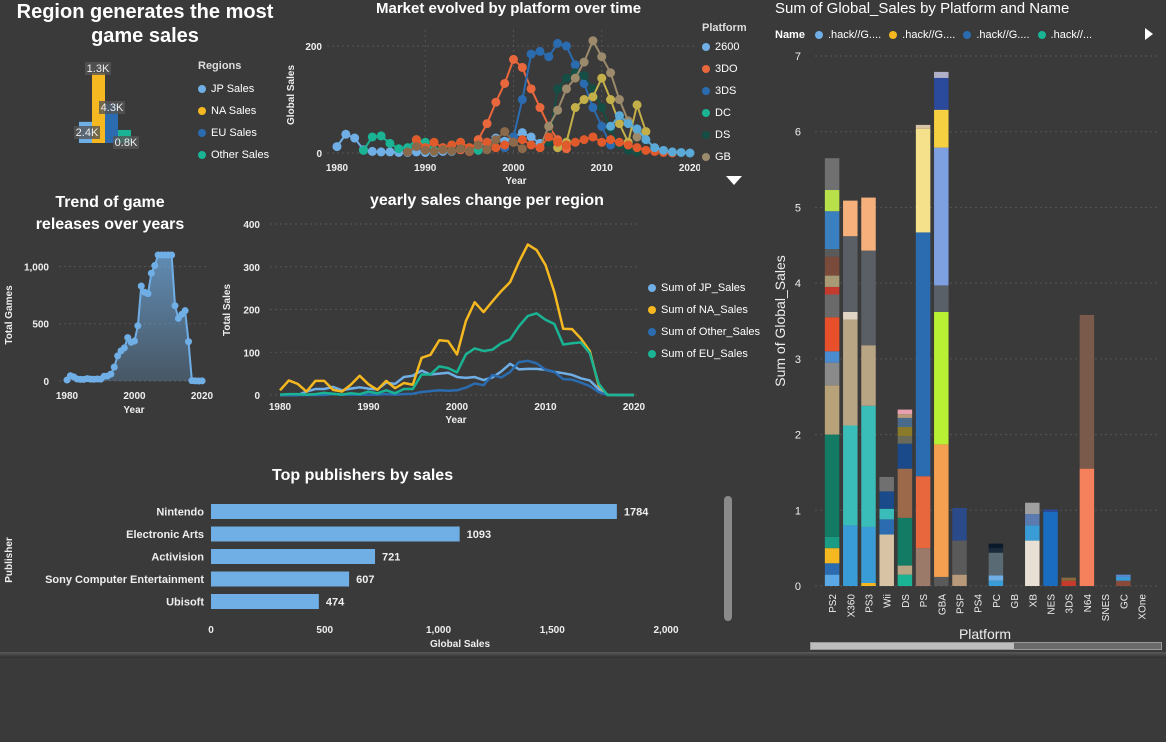 The height and width of the screenshot is (742, 1166). I want to click on legend-scroll-down-icon, so click(734, 180).